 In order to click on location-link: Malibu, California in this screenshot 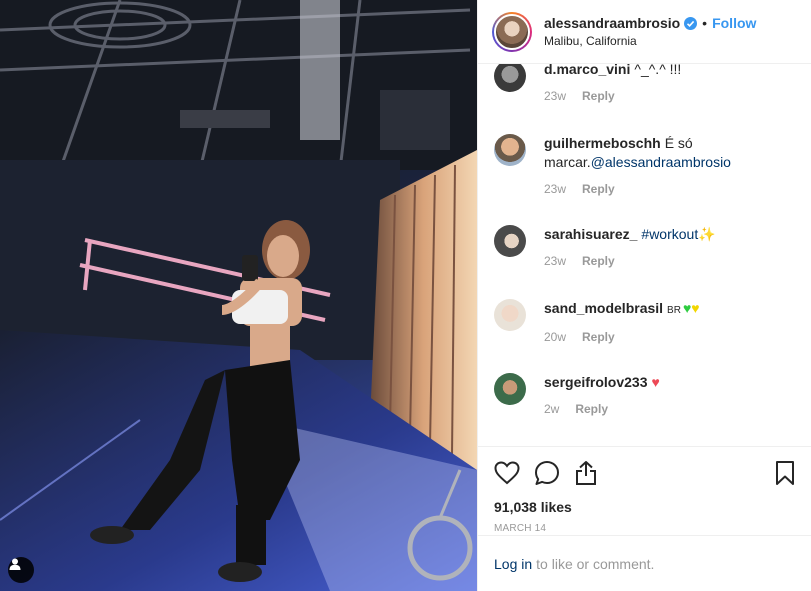, I will do `click(650, 41)`.